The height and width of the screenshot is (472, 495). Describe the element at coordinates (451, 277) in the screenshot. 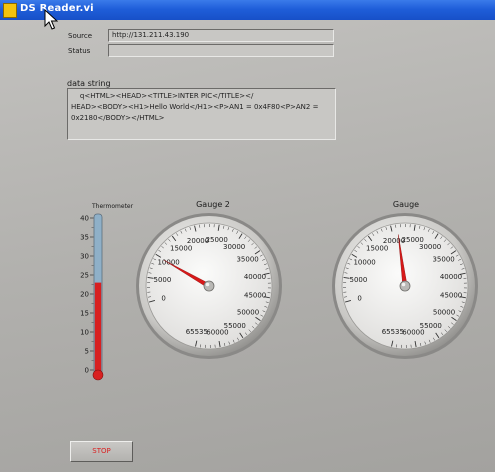

I see `gauge-tick-label: 40000` at that location.